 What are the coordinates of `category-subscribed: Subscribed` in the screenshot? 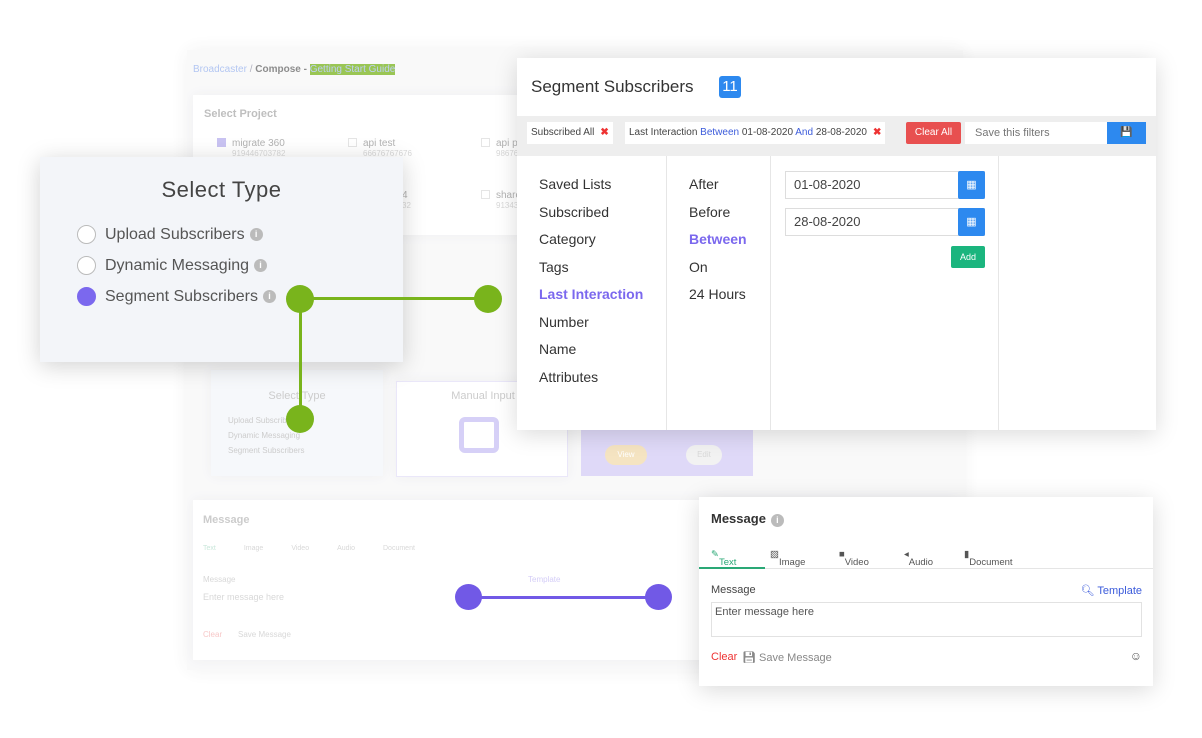 It's located at (602, 213).